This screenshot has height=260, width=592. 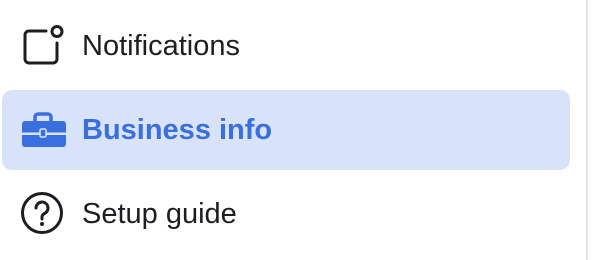 I want to click on menu-item-label: Setup guide, so click(x=159, y=213).